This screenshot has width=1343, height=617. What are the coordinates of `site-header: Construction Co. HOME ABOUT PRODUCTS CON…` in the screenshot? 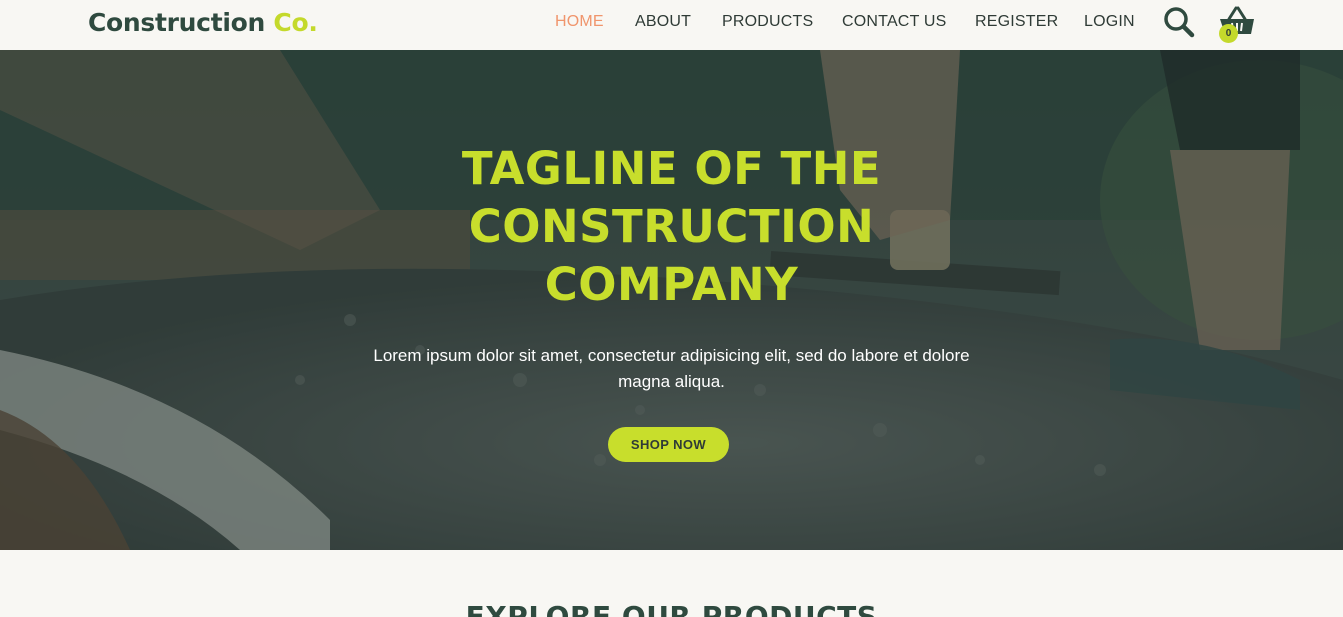 It's located at (671, 25).